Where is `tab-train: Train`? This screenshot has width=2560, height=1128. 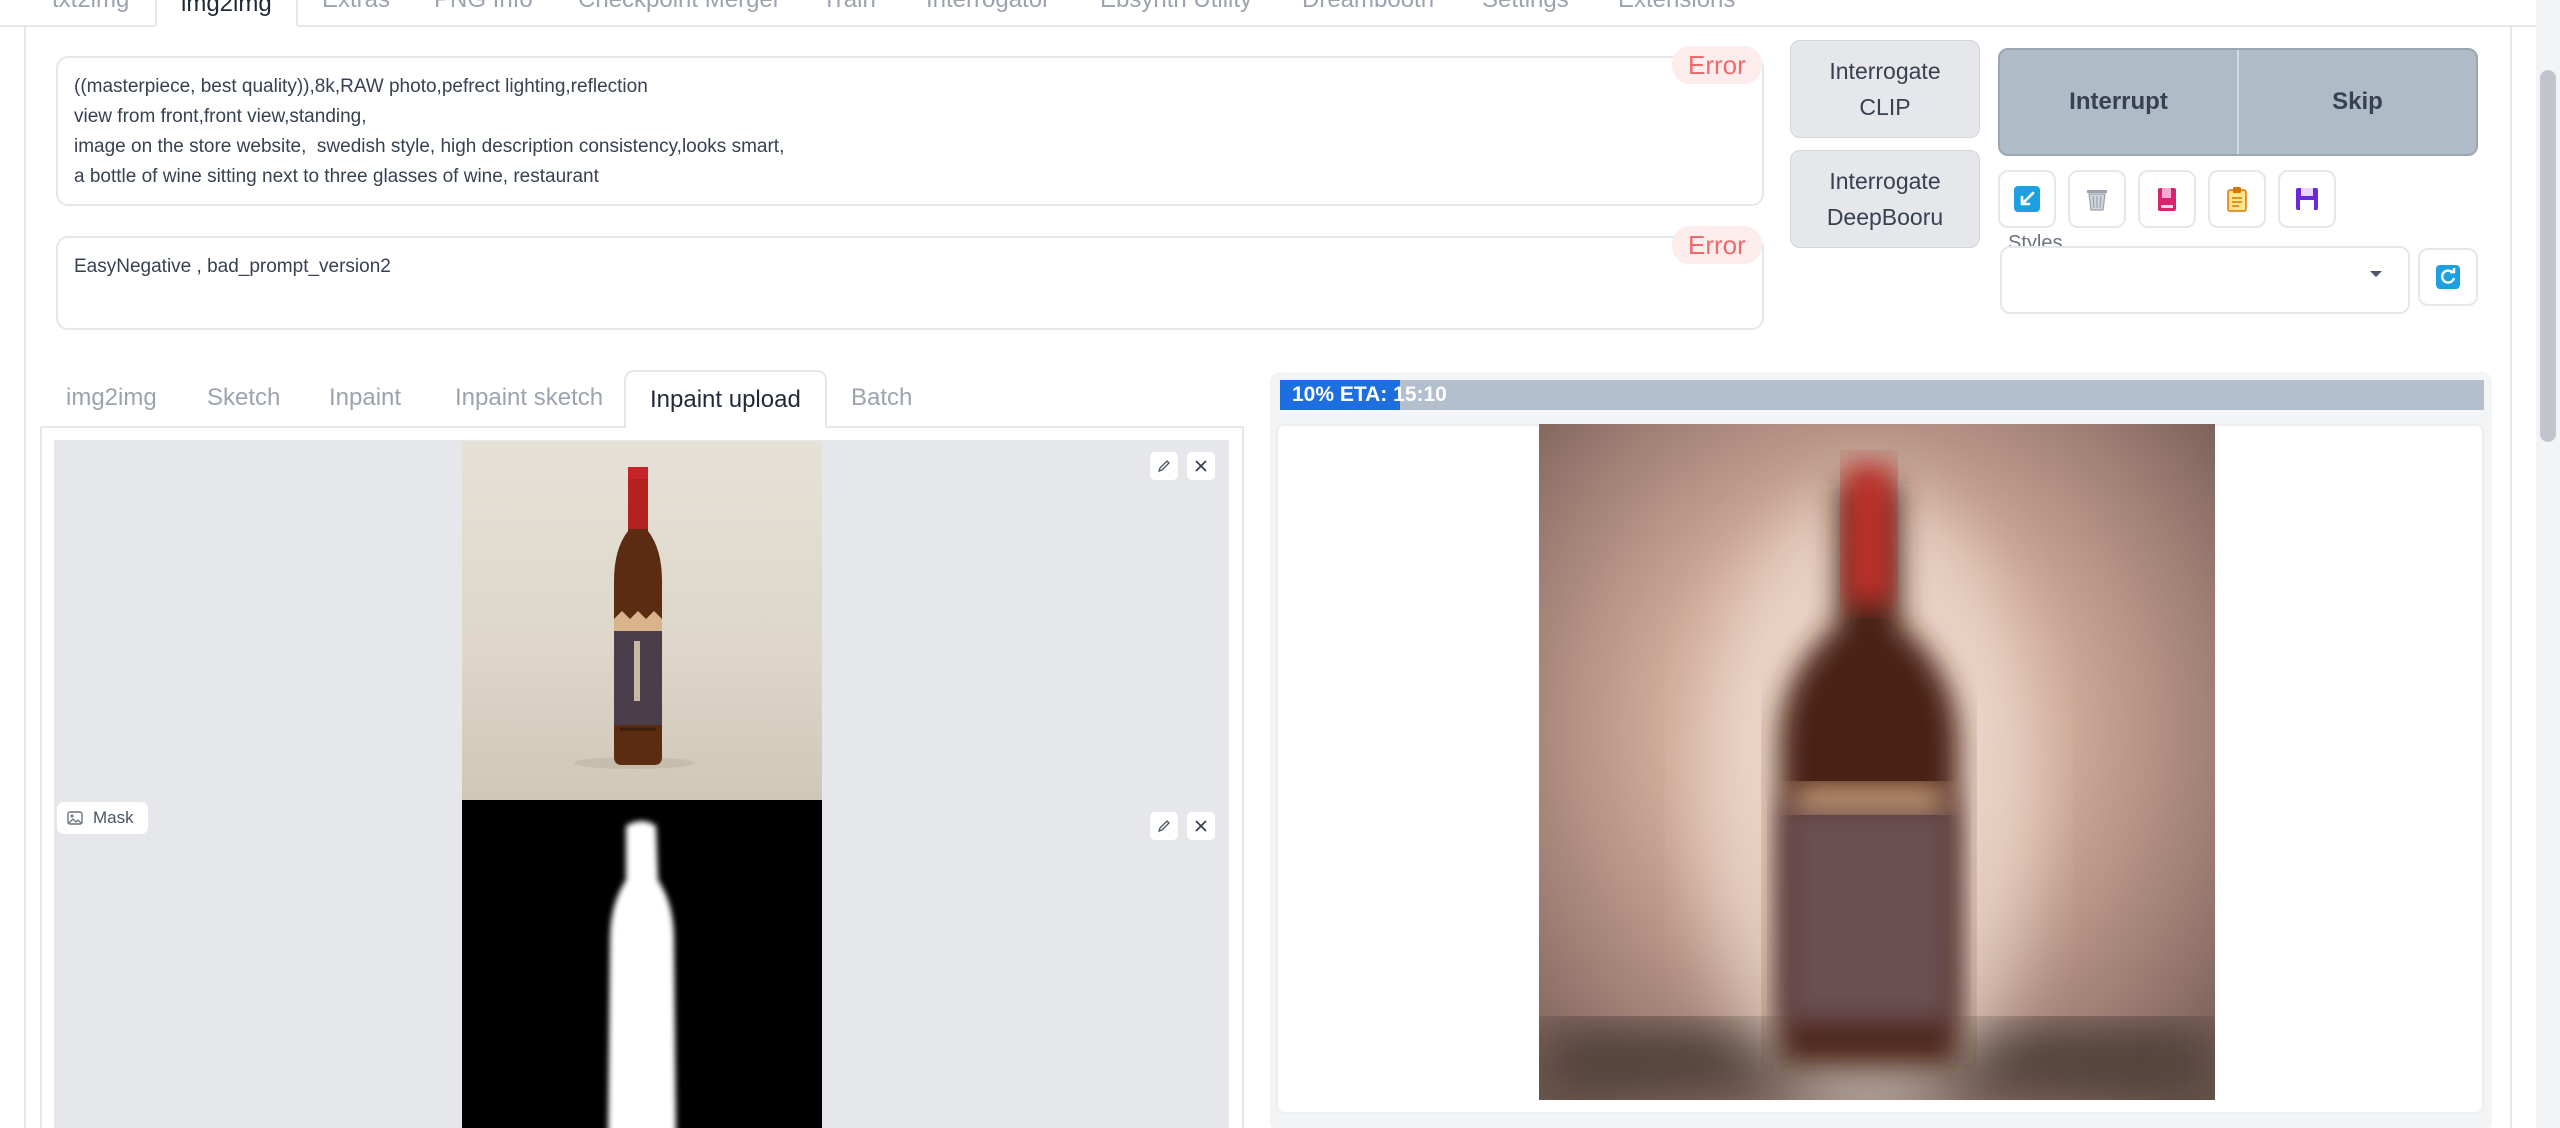
tab-train: Train is located at coordinates (849, 7).